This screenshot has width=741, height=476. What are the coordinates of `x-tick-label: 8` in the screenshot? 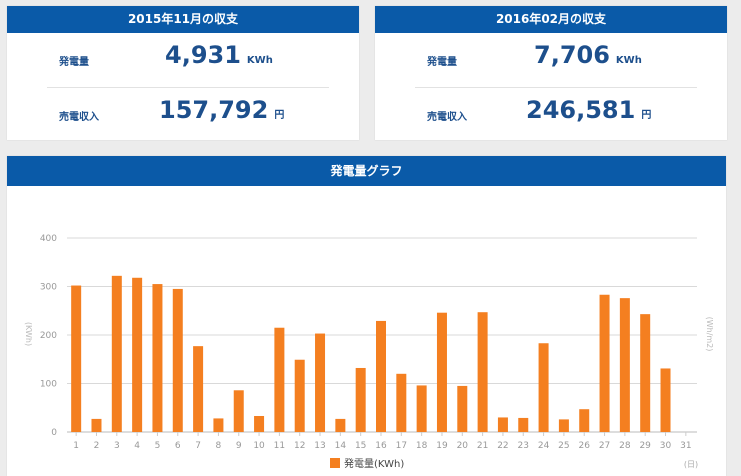 It's located at (219, 446).